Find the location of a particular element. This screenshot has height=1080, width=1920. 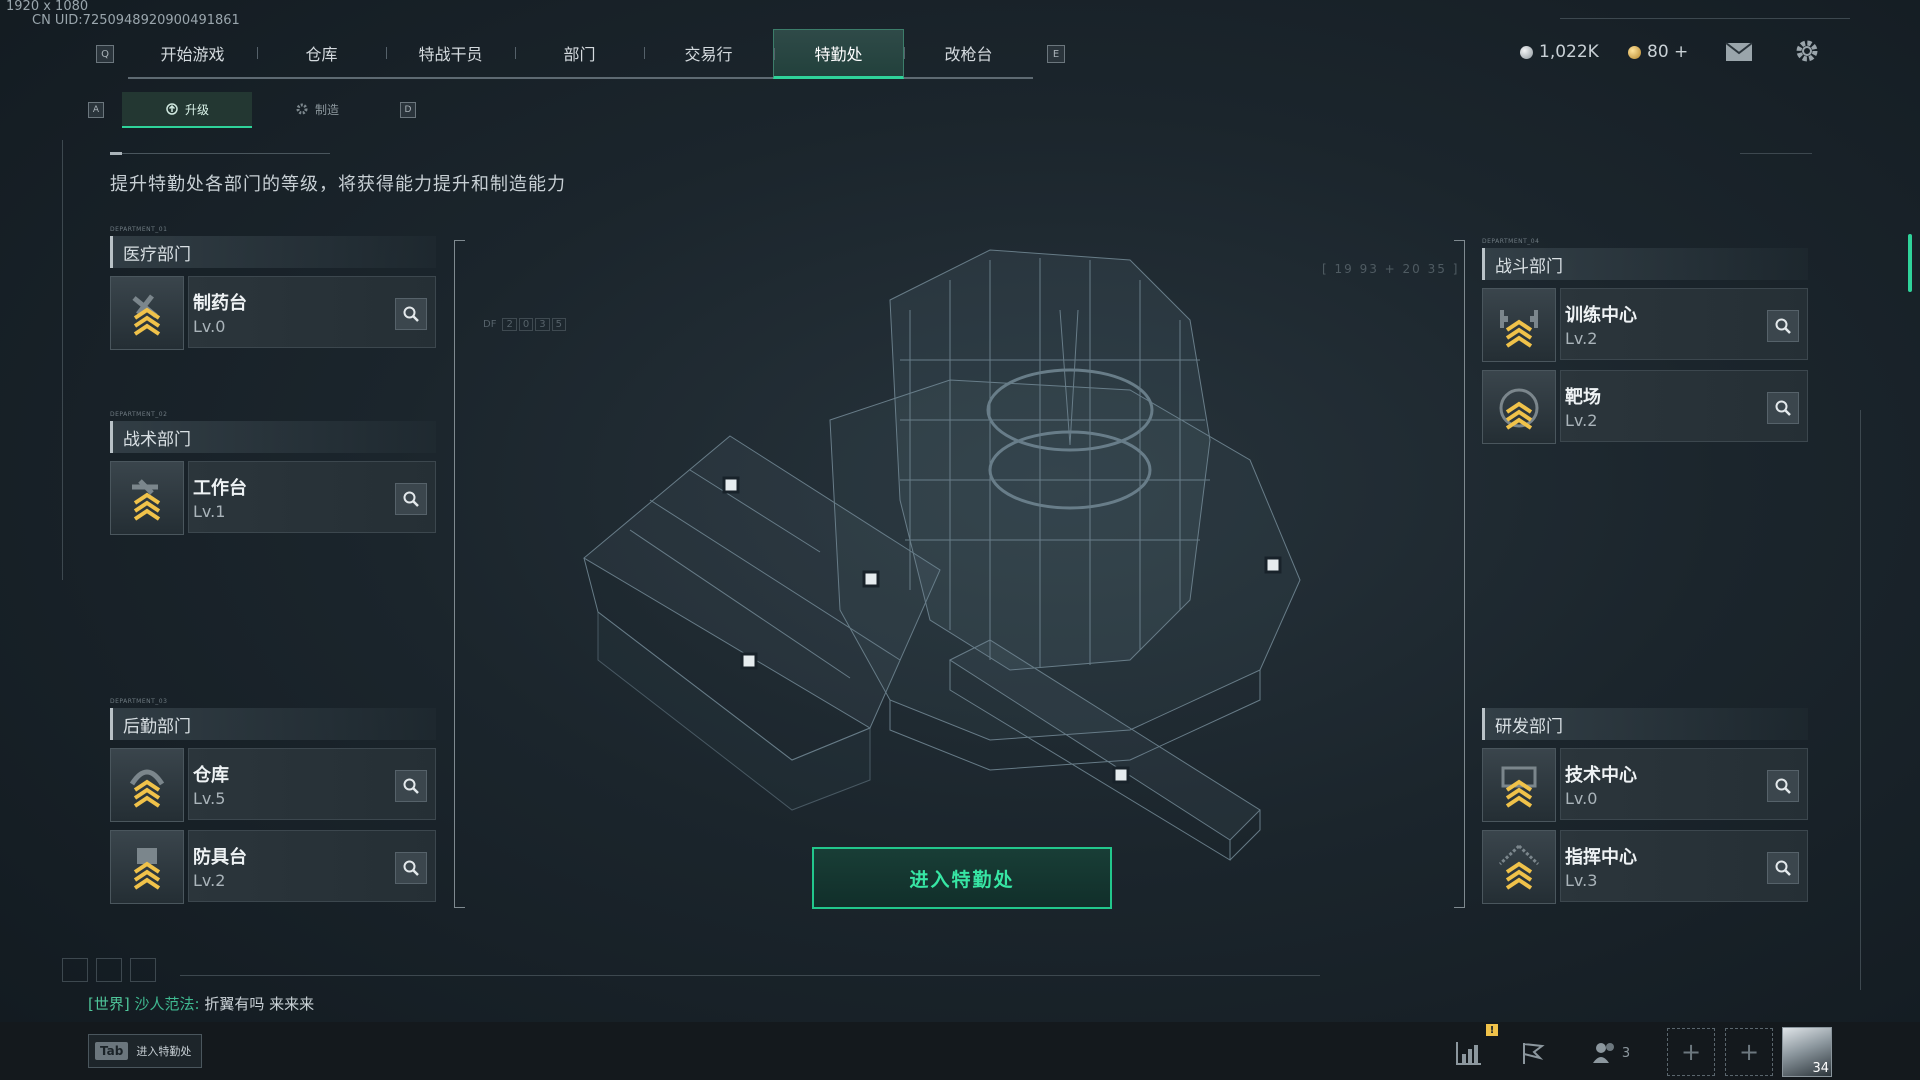

department-medical: DEPARTMENT_01 医疗部门 制药台 Lv.0 is located at coordinates (273, 292).